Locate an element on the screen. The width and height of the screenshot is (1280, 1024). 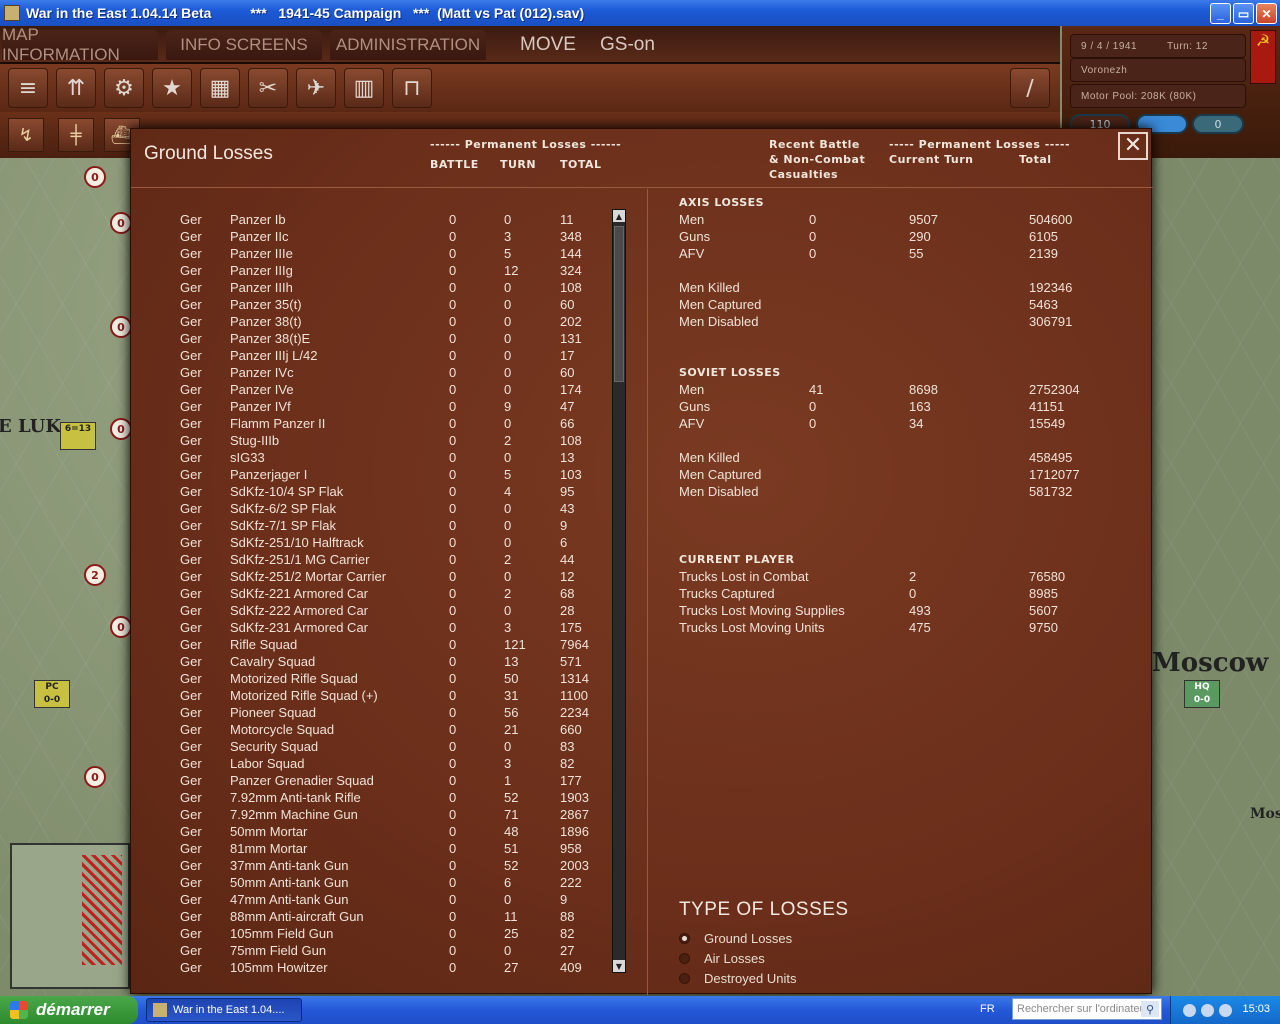
loss-type-option: Destroyed Units is located at coordinates (737, 978).